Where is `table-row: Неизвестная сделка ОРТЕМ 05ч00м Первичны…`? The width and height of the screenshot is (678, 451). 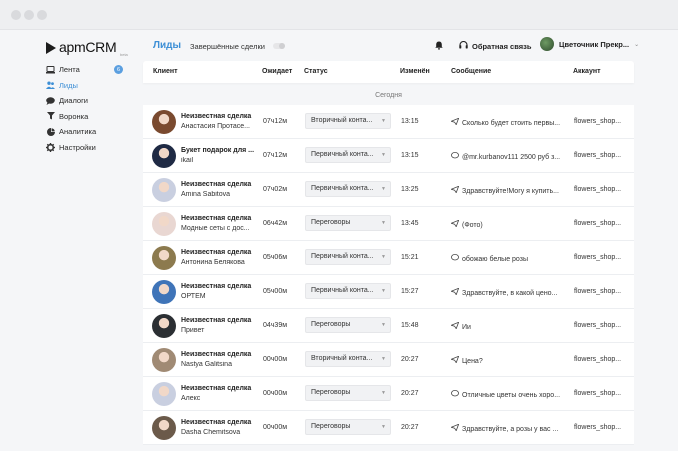
table-row: Неизвестная сделка ОРТЕМ 05ч00м Первичны… is located at coordinates (388, 292).